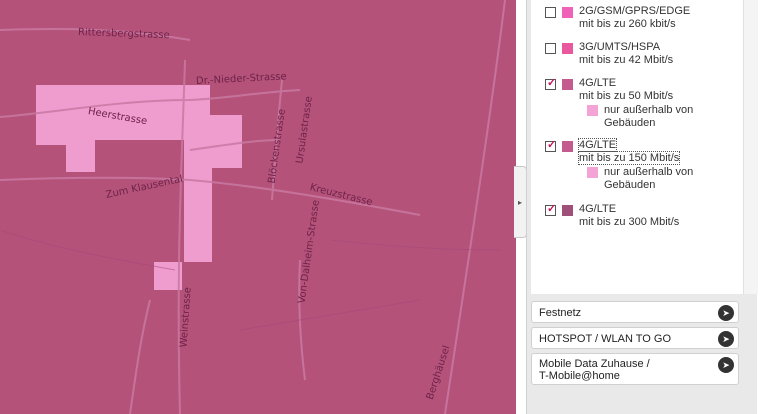 The width and height of the screenshot is (768, 414). I want to click on hotspot-button: HOTSPOT / WLAN TO GO ➤, so click(635, 338).